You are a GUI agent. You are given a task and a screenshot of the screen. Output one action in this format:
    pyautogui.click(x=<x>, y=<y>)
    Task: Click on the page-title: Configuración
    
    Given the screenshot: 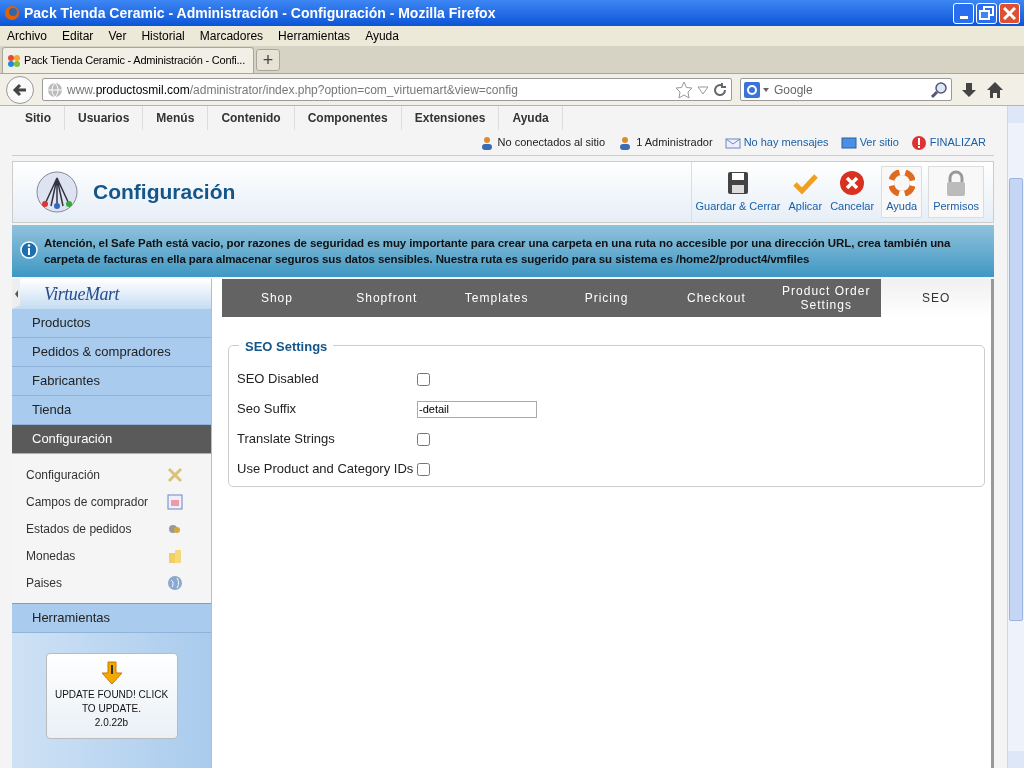 What is the action you would take?
    pyautogui.click(x=165, y=192)
    